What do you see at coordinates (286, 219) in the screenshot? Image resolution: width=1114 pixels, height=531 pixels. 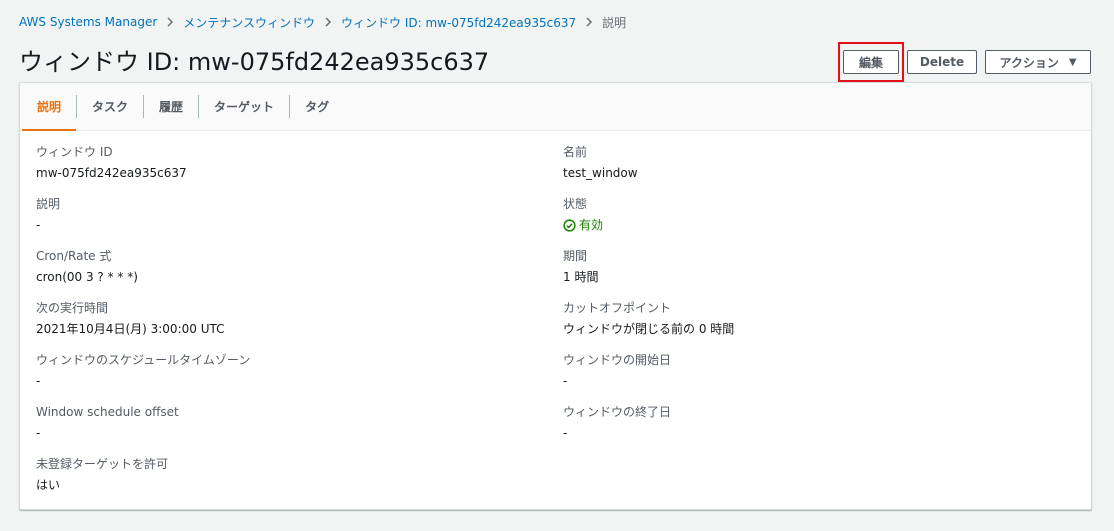 I see `field-description: 説明 -` at bounding box center [286, 219].